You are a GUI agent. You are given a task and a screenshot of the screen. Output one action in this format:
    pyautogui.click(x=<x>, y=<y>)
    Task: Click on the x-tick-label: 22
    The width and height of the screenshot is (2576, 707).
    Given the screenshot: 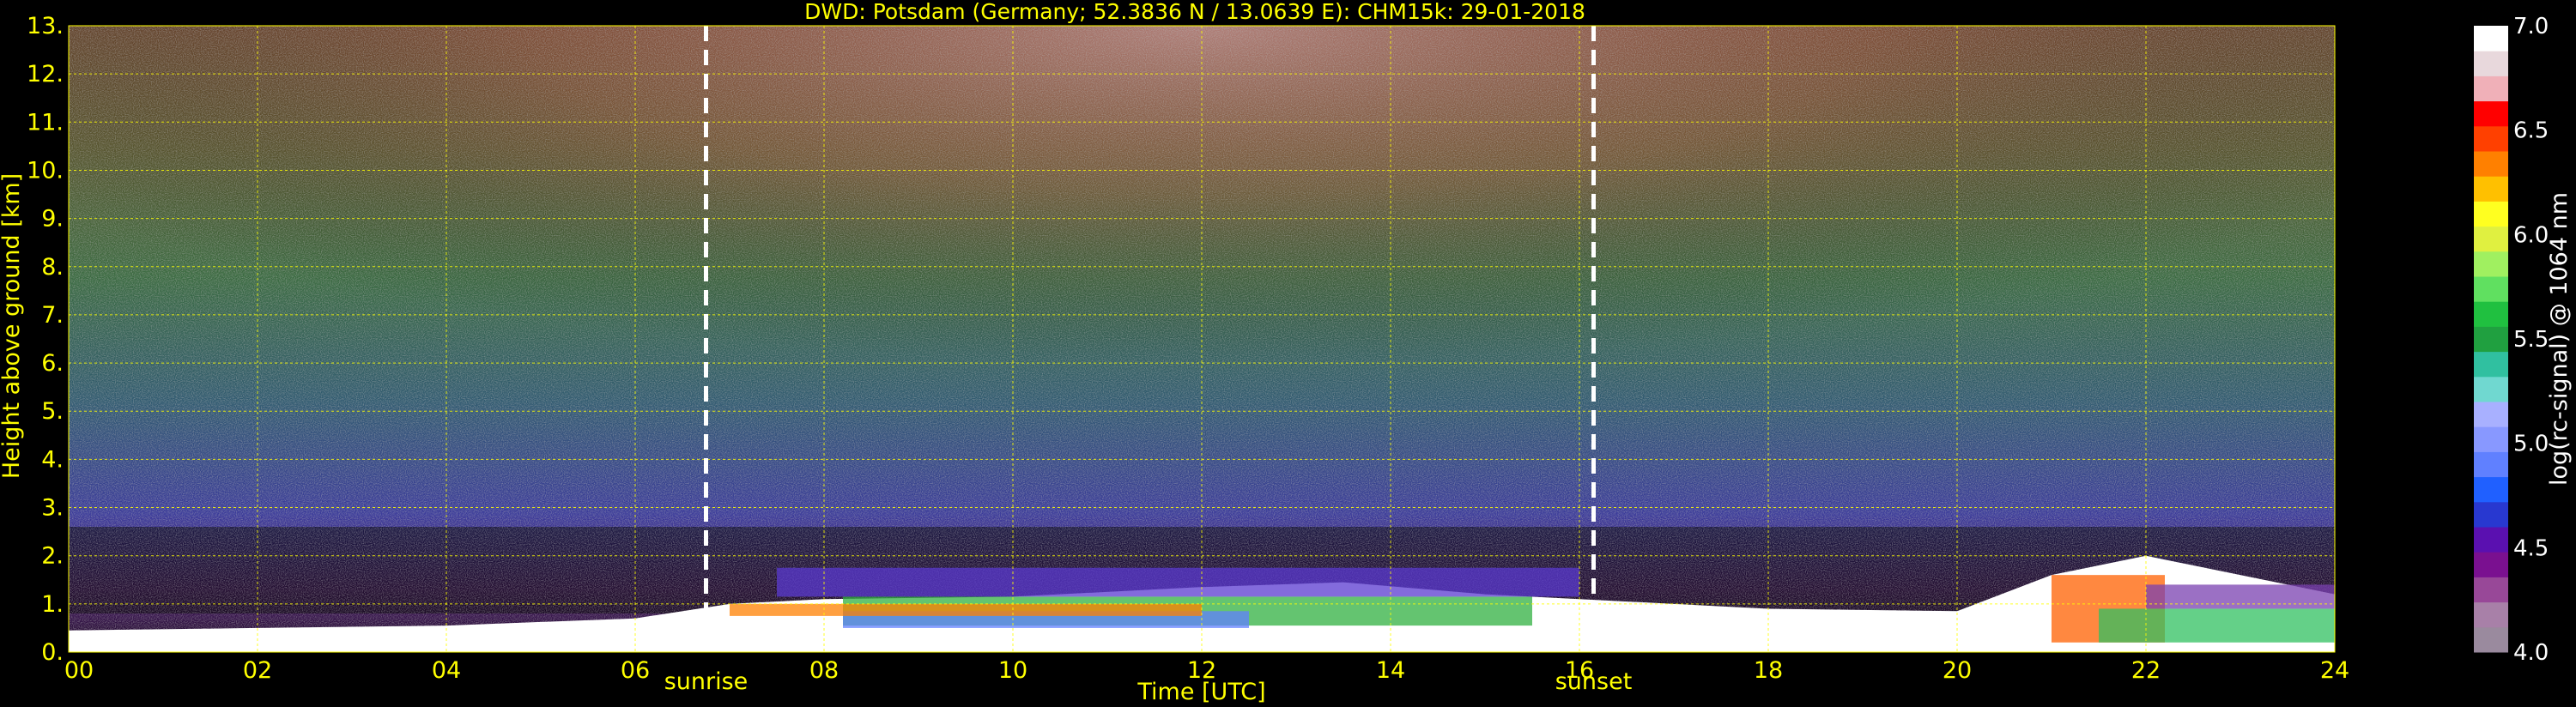 What is the action you would take?
    pyautogui.click(x=2146, y=670)
    